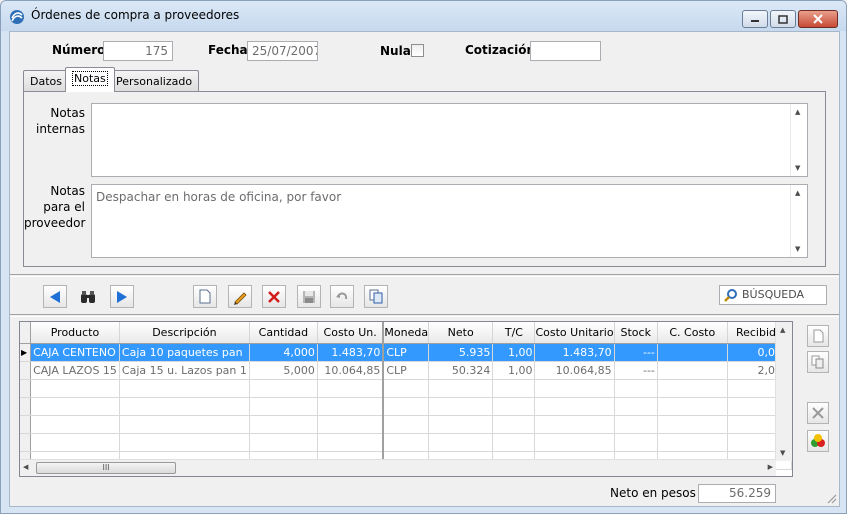 The width and height of the screenshot is (847, 514). What do you see at coordinates (692, 333) in the screenshot?
I see `col-header-c-costo: C. Costo` at bounding box center [692, 333].